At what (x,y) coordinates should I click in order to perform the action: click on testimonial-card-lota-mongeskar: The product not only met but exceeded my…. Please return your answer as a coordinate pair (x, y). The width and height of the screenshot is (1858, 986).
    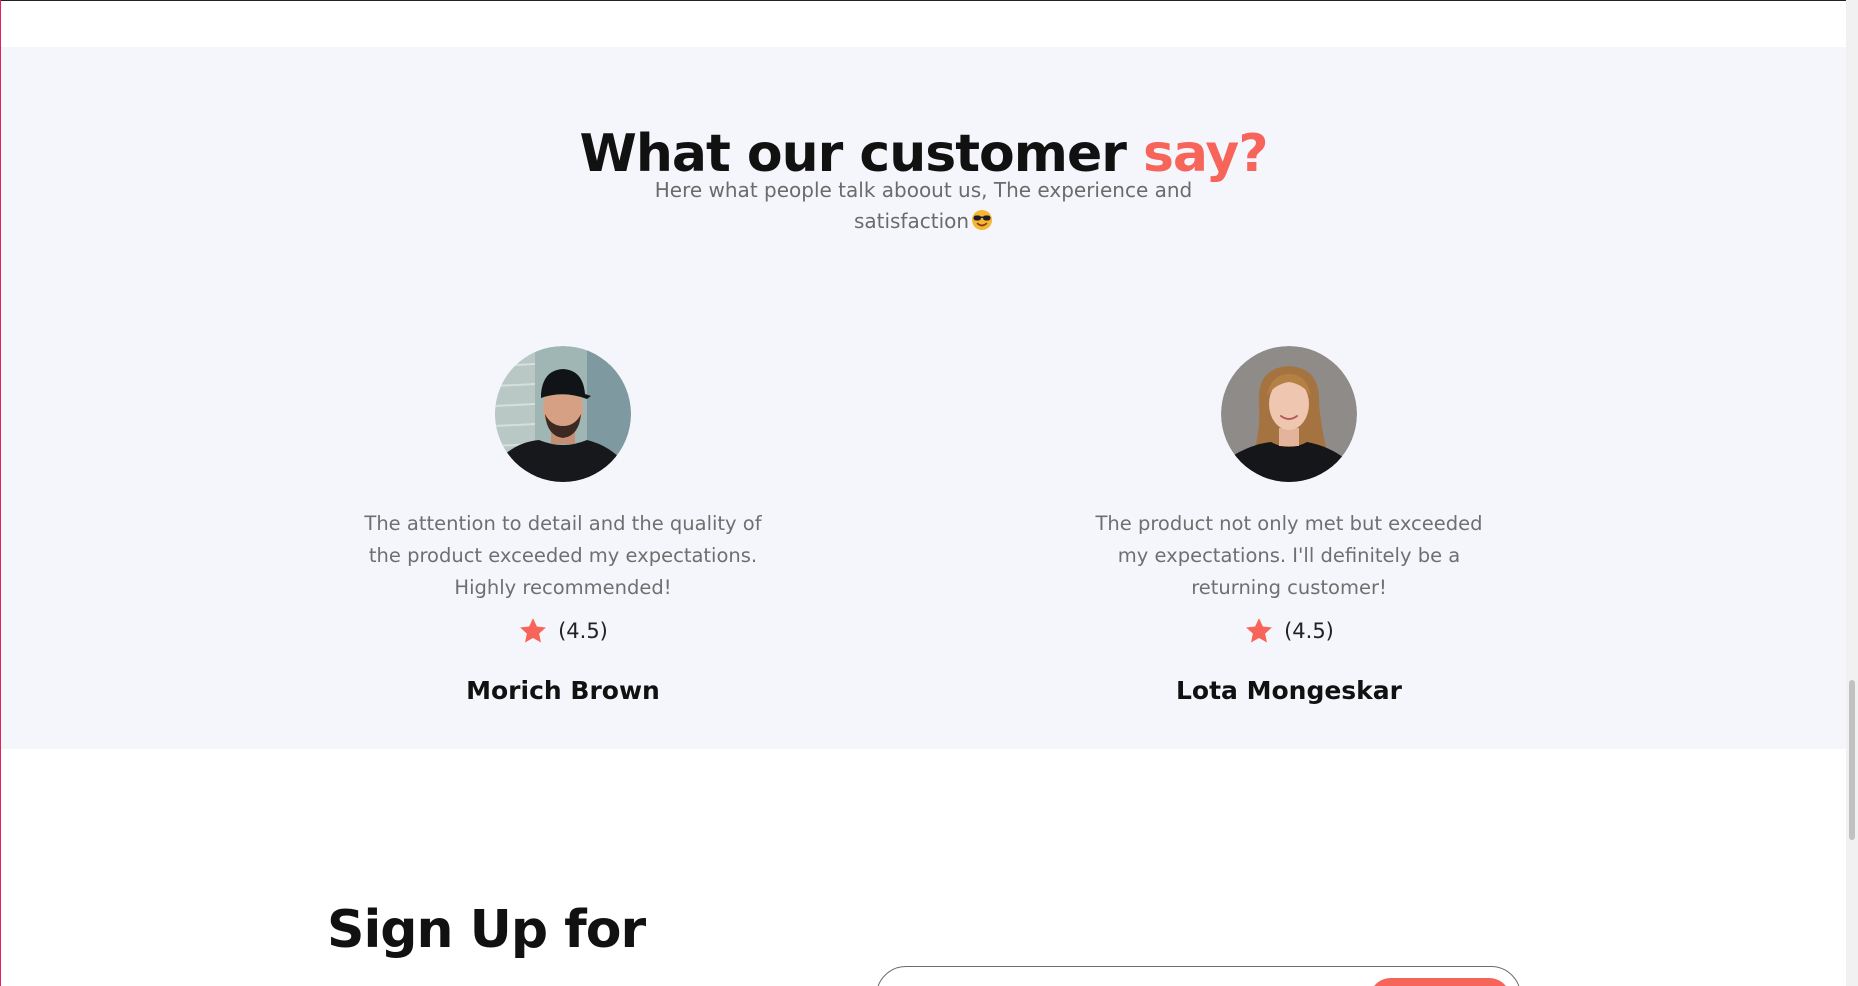
    Looking at the image, I should click on (1289, 525).